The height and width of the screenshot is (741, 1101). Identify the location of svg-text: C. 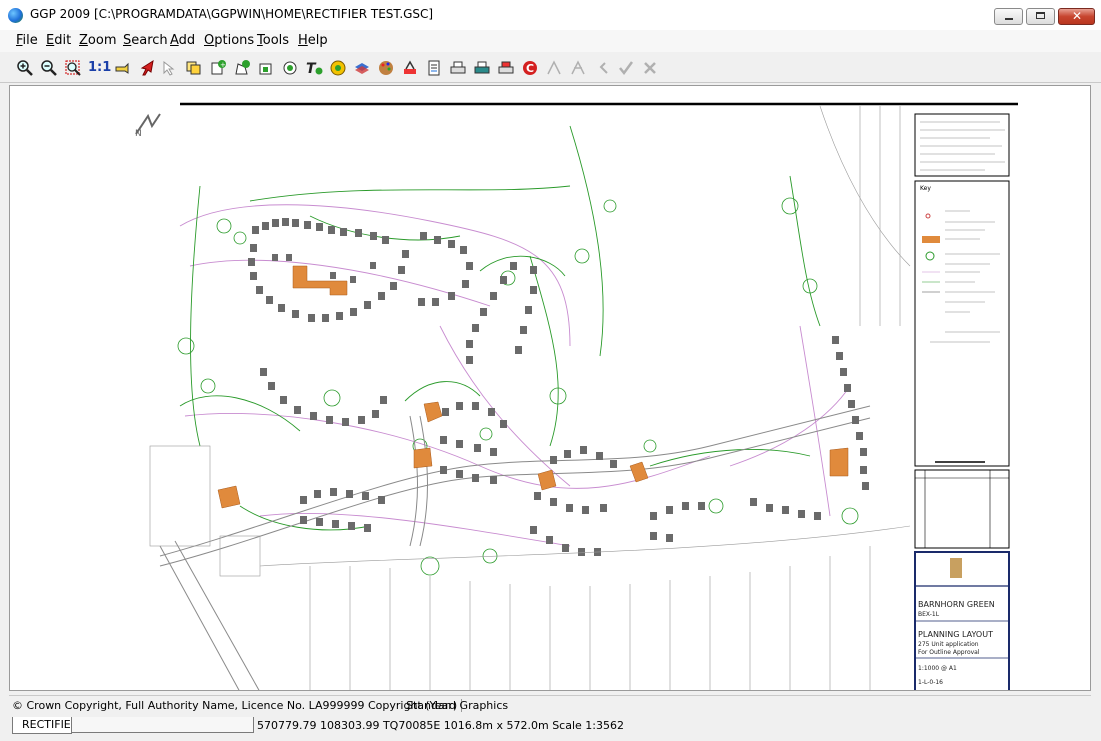
(530, 68).